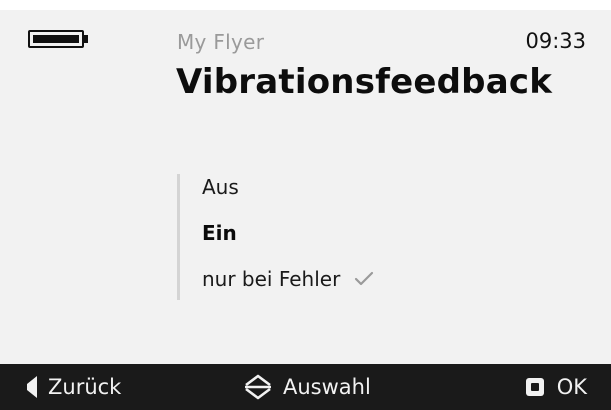 Image resolution: width=611 pixels, height=410 pixels. I want to click on page-title: Vibrationsfeedback, so click(364, 82).